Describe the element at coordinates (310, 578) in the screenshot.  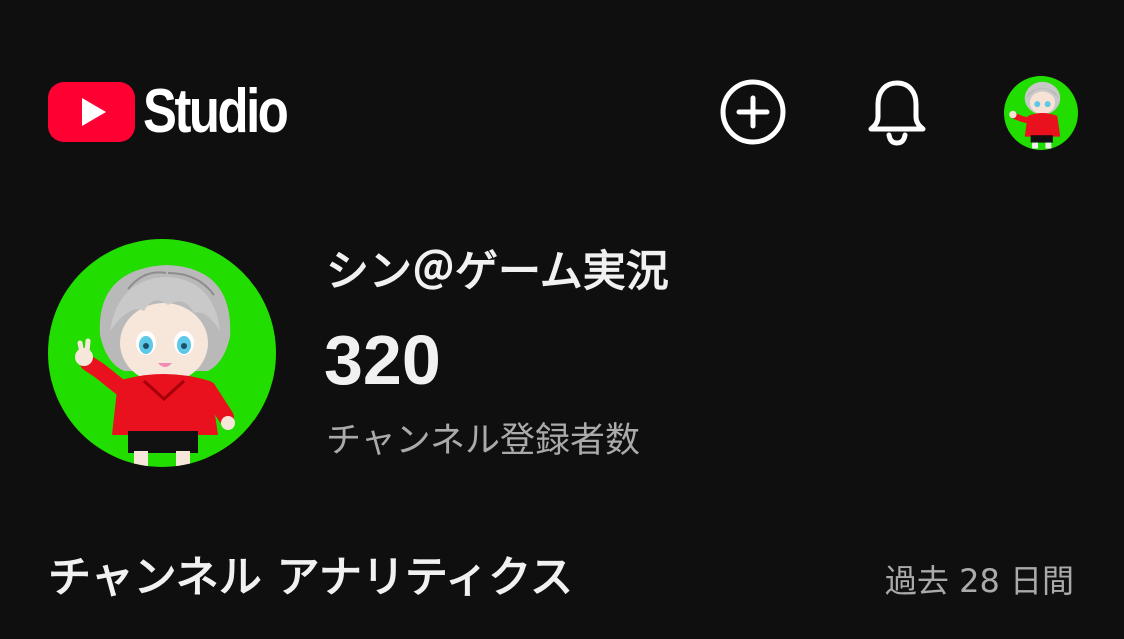
I see `channel-analytics-title: チャンネル アナリティクス` at that location.